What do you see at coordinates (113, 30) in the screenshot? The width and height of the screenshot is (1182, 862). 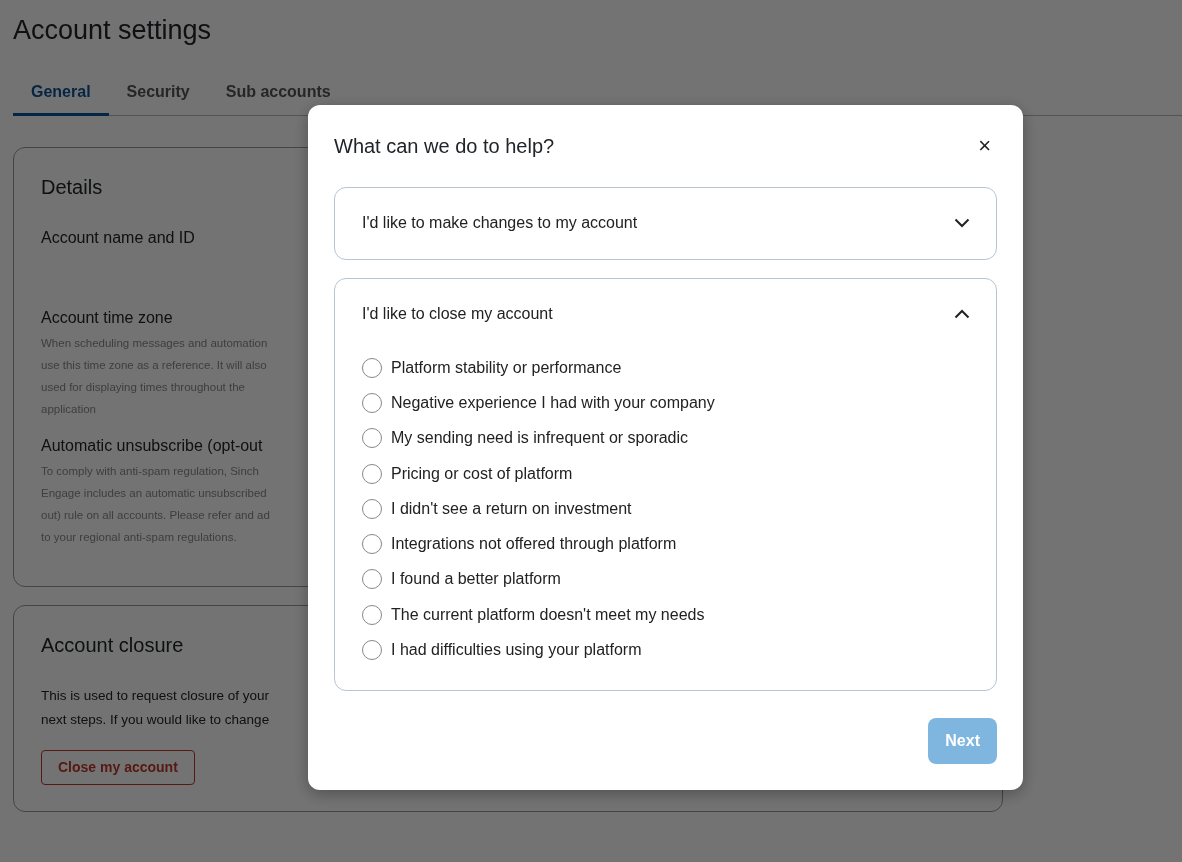 I see `page-title: Account settings` at bounding box center [113, 30].